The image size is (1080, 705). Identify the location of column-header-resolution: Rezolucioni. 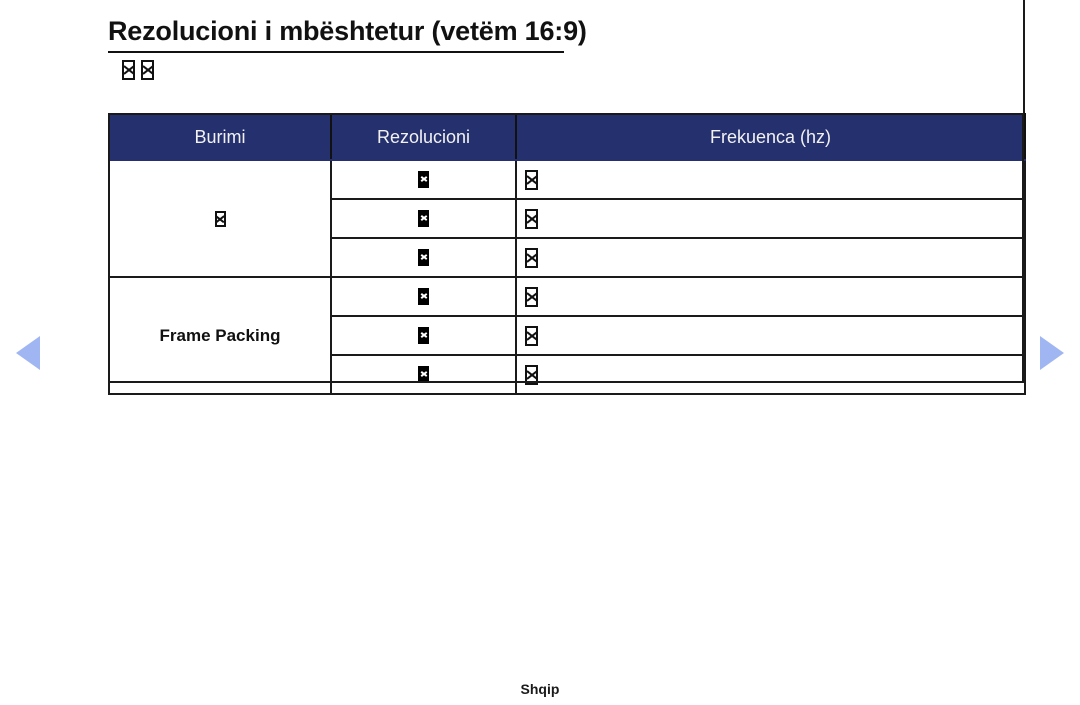
(423, 137).